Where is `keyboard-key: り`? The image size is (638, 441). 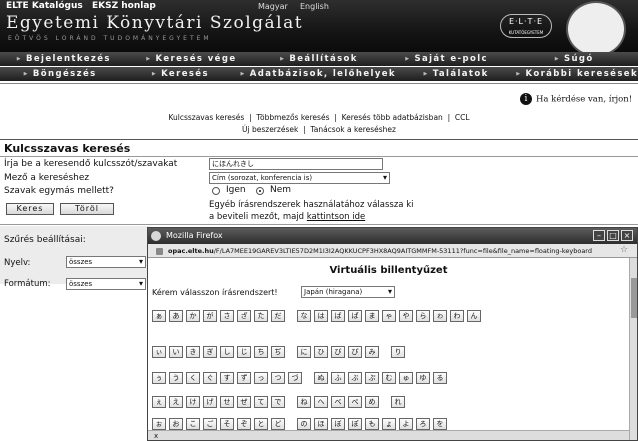 keyboard-key: り is located at coordinates (398, 352).